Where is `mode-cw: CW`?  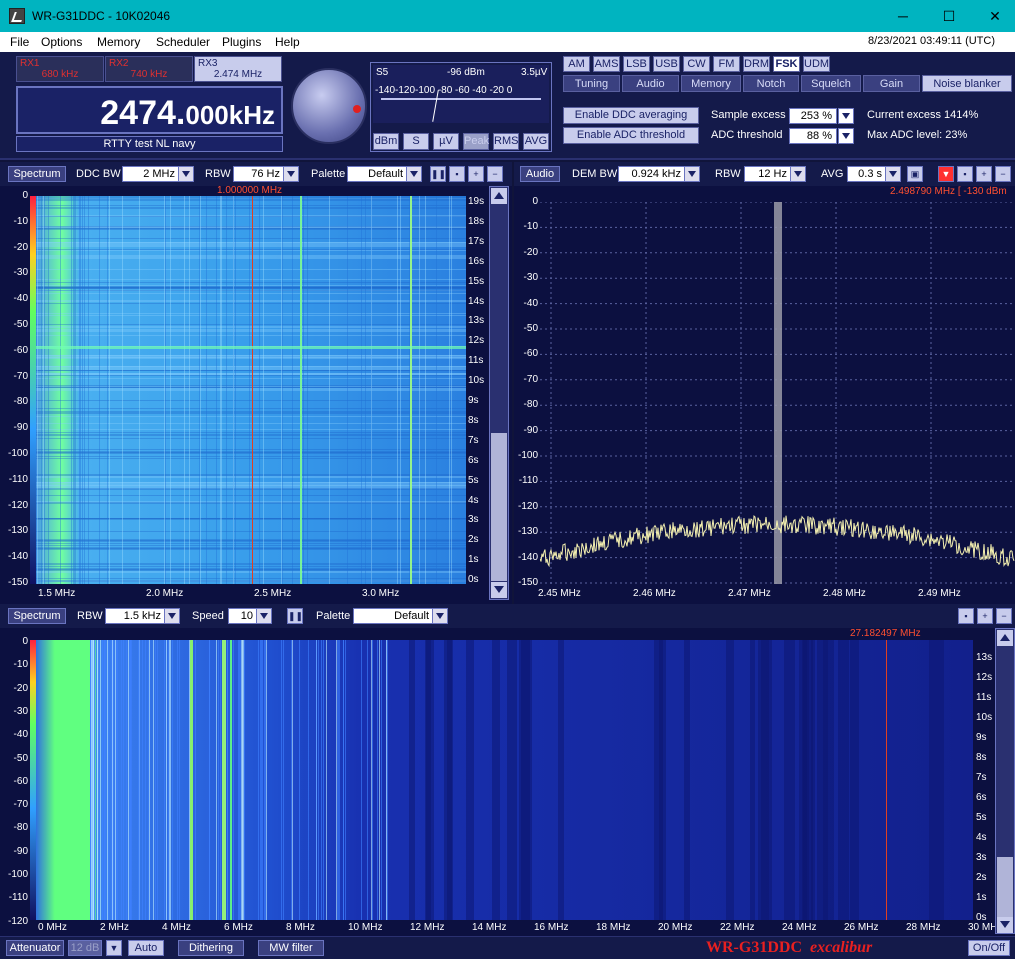
mode-cw: CW is located at coordinates (696, 64).